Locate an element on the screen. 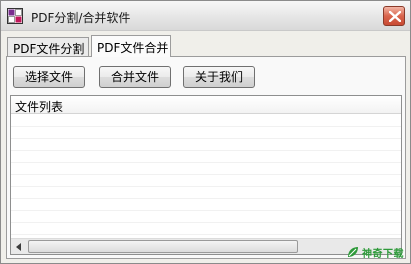  close-icon is located at coordinates (395, 16).